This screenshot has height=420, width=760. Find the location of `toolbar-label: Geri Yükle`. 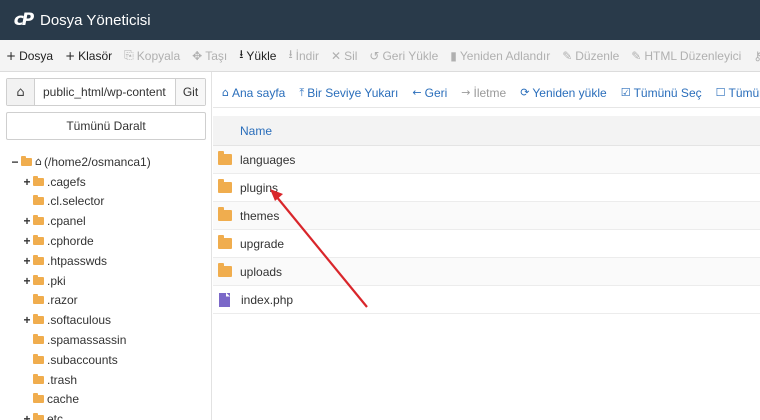

toolbar-label: Geri Yükle is located at coordinates (410, 55).